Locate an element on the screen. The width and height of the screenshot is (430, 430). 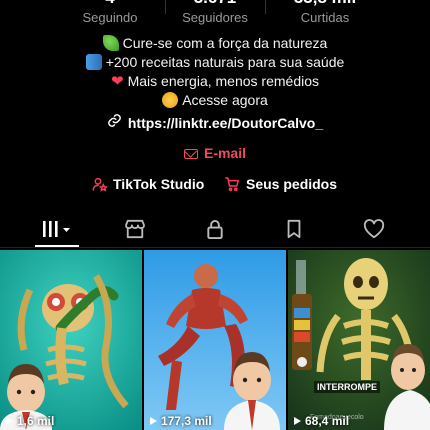
email-button: E-mail is located at coordinates (215, 153).